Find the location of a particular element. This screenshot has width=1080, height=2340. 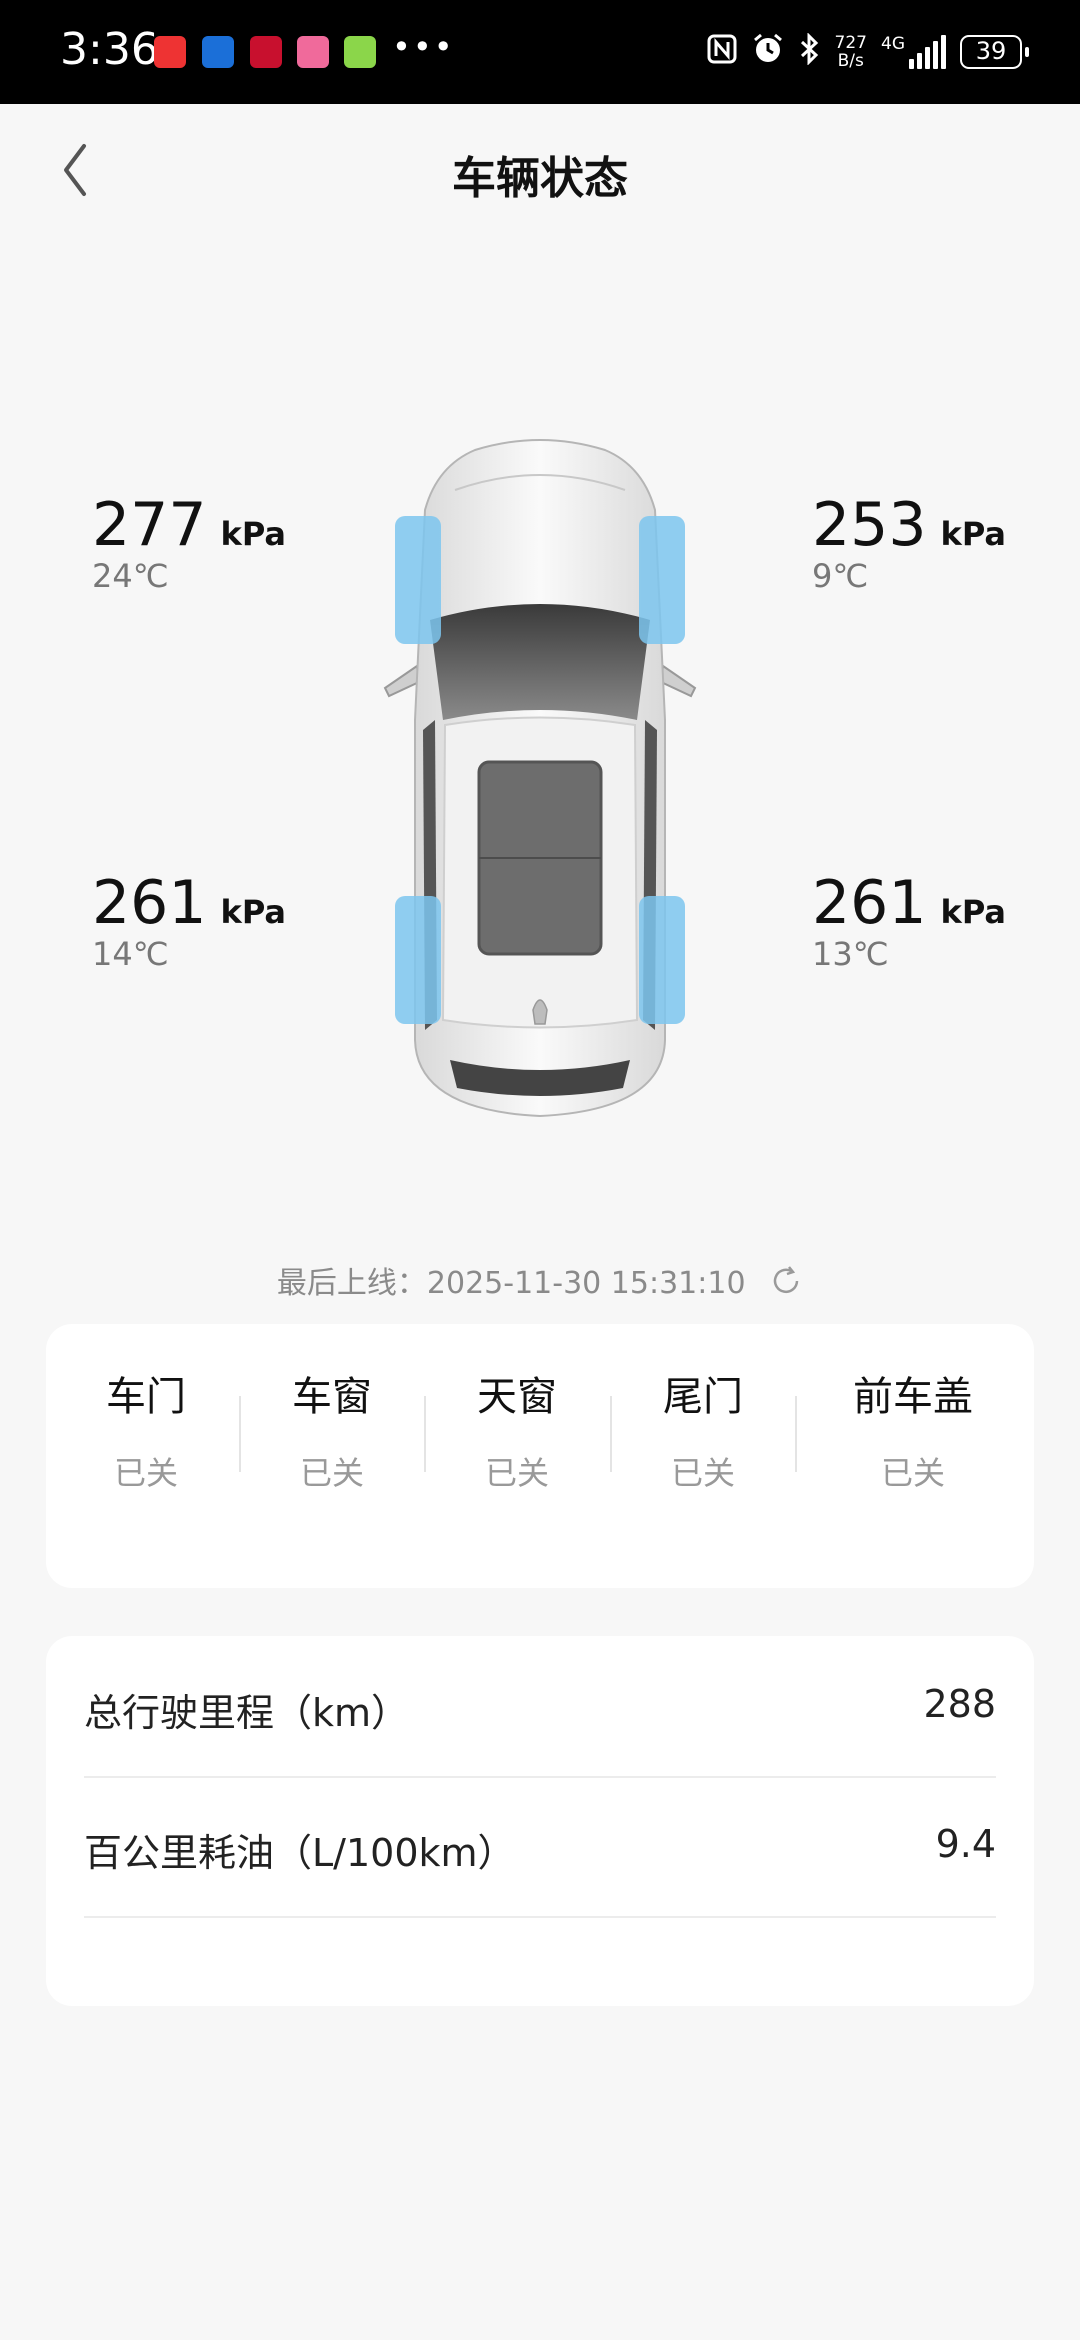

fuel-consumption-value: 9.4 is located at coordinates (965, 1844).